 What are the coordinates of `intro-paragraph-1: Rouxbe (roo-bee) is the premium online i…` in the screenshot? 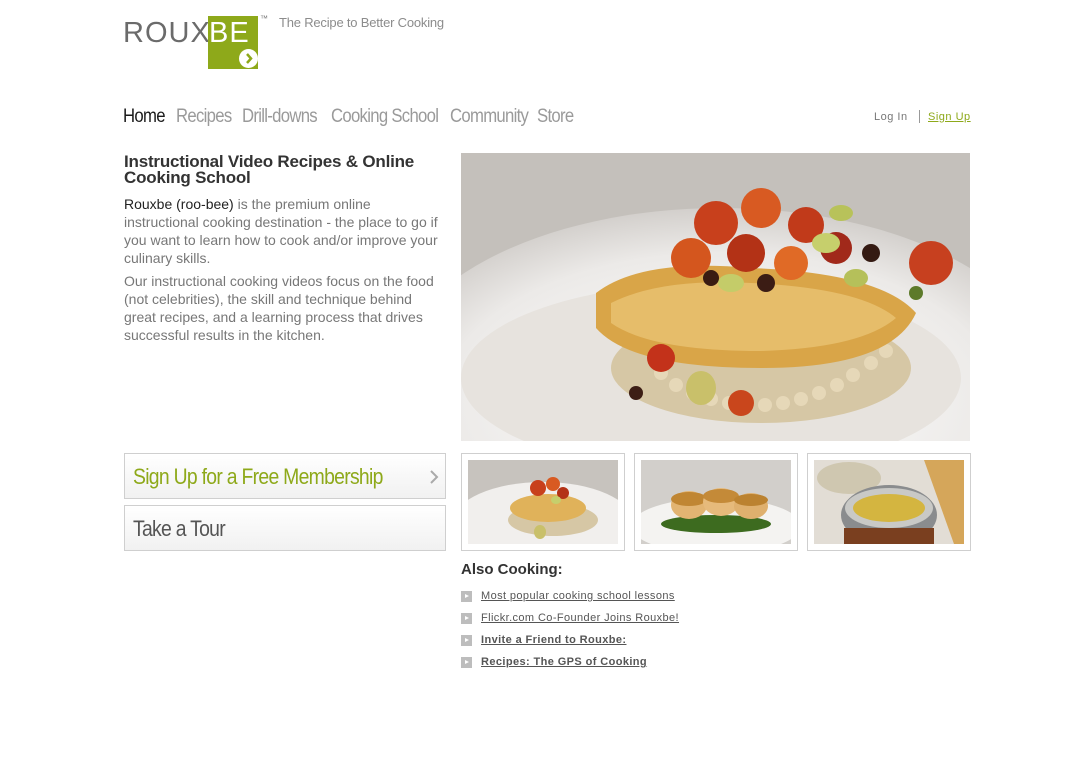 It's located at (285, 231).